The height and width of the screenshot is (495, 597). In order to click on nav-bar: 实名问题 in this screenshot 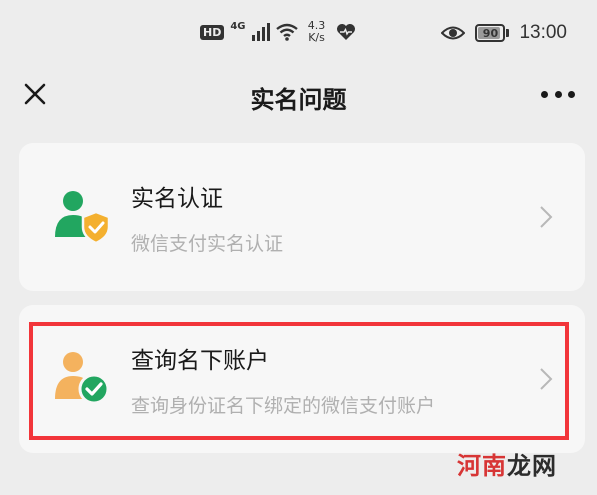, I will do `click(298, 96)`.